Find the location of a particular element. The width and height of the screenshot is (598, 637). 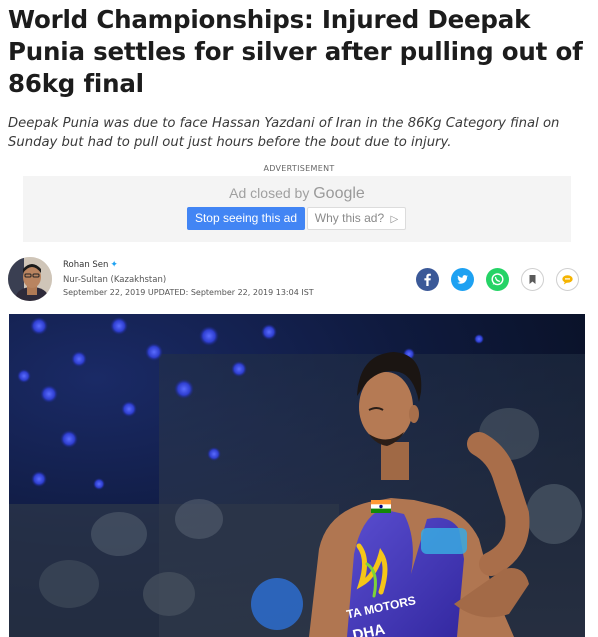

twitter-share-button is located at coordinates (462, 279).